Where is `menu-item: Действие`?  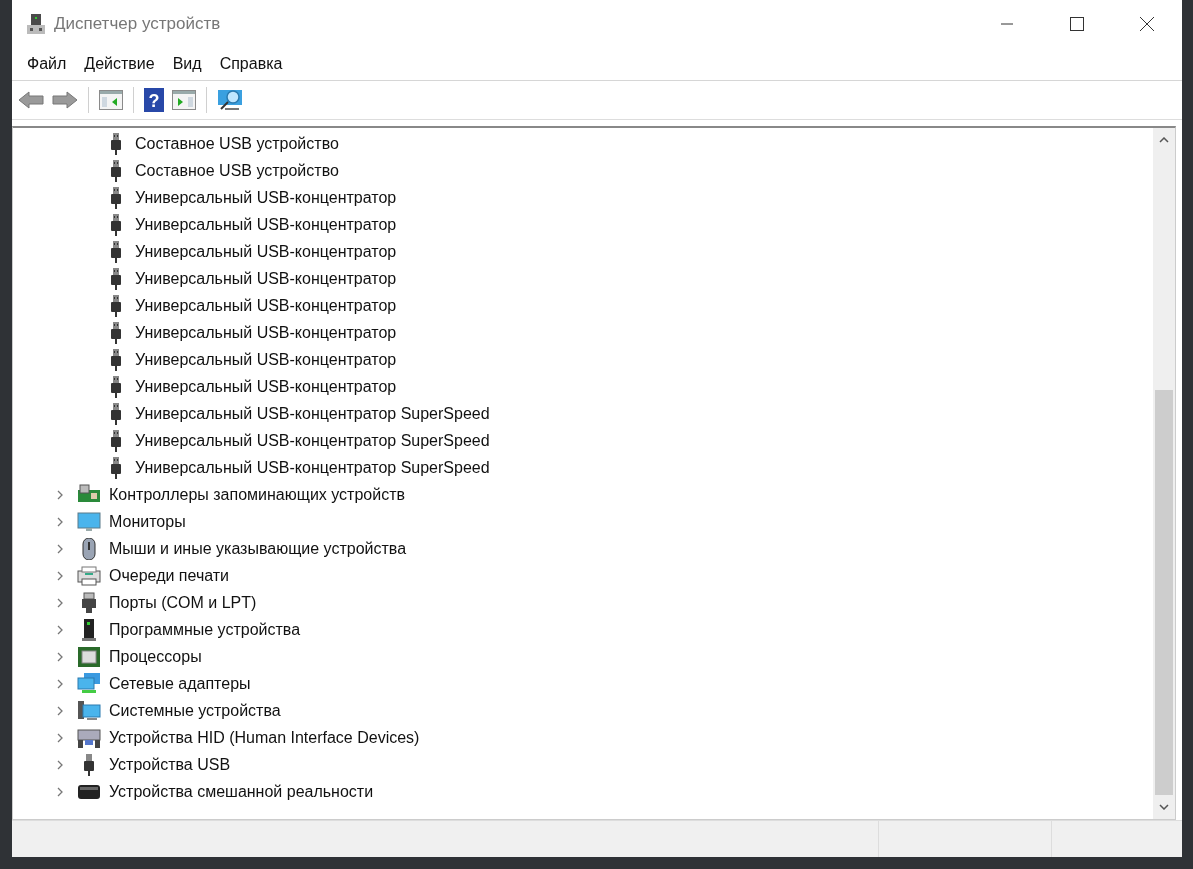
menu-item: Действие is located at coordinates (119, 64).